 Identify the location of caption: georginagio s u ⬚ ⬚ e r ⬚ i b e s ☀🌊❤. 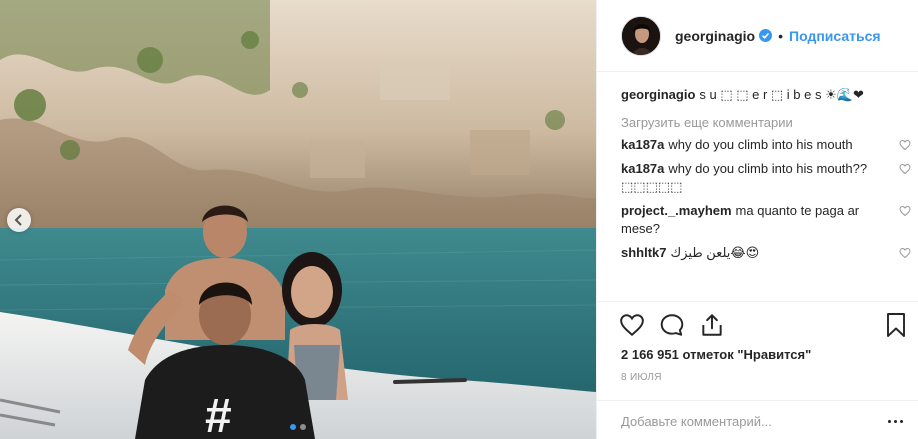
(766, 95).